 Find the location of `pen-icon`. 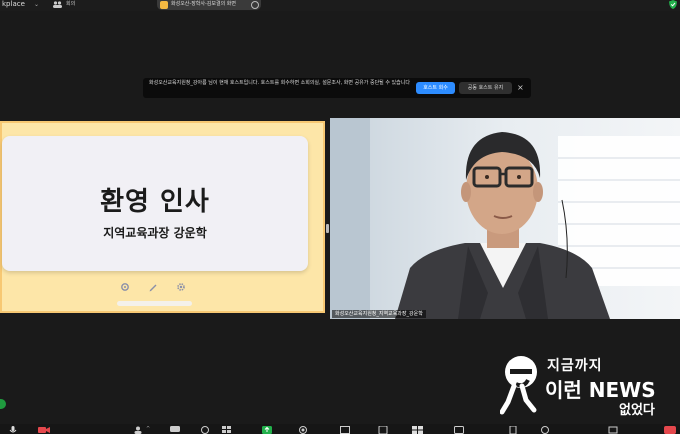

pen-icon is located at coordinates (153, 287).